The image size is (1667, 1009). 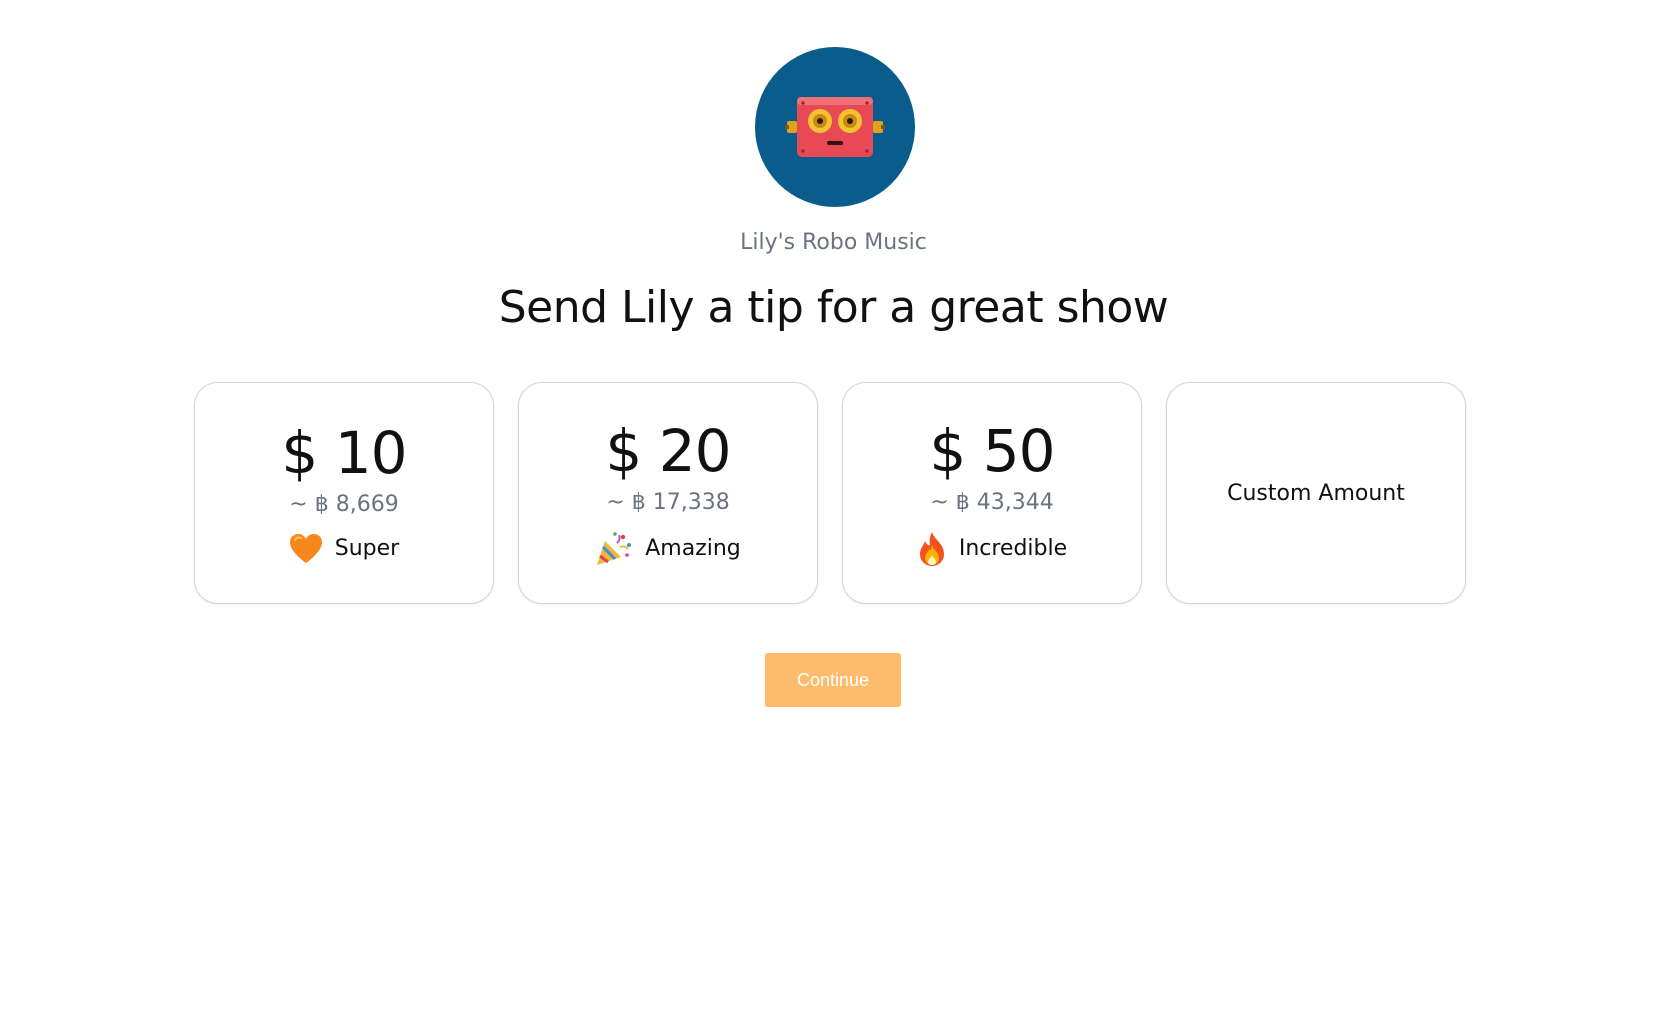 What do you see at coordinates (668, 450) in the screenshot?
I see `tip-amount: $ 20` at bounding box center [668, 450].